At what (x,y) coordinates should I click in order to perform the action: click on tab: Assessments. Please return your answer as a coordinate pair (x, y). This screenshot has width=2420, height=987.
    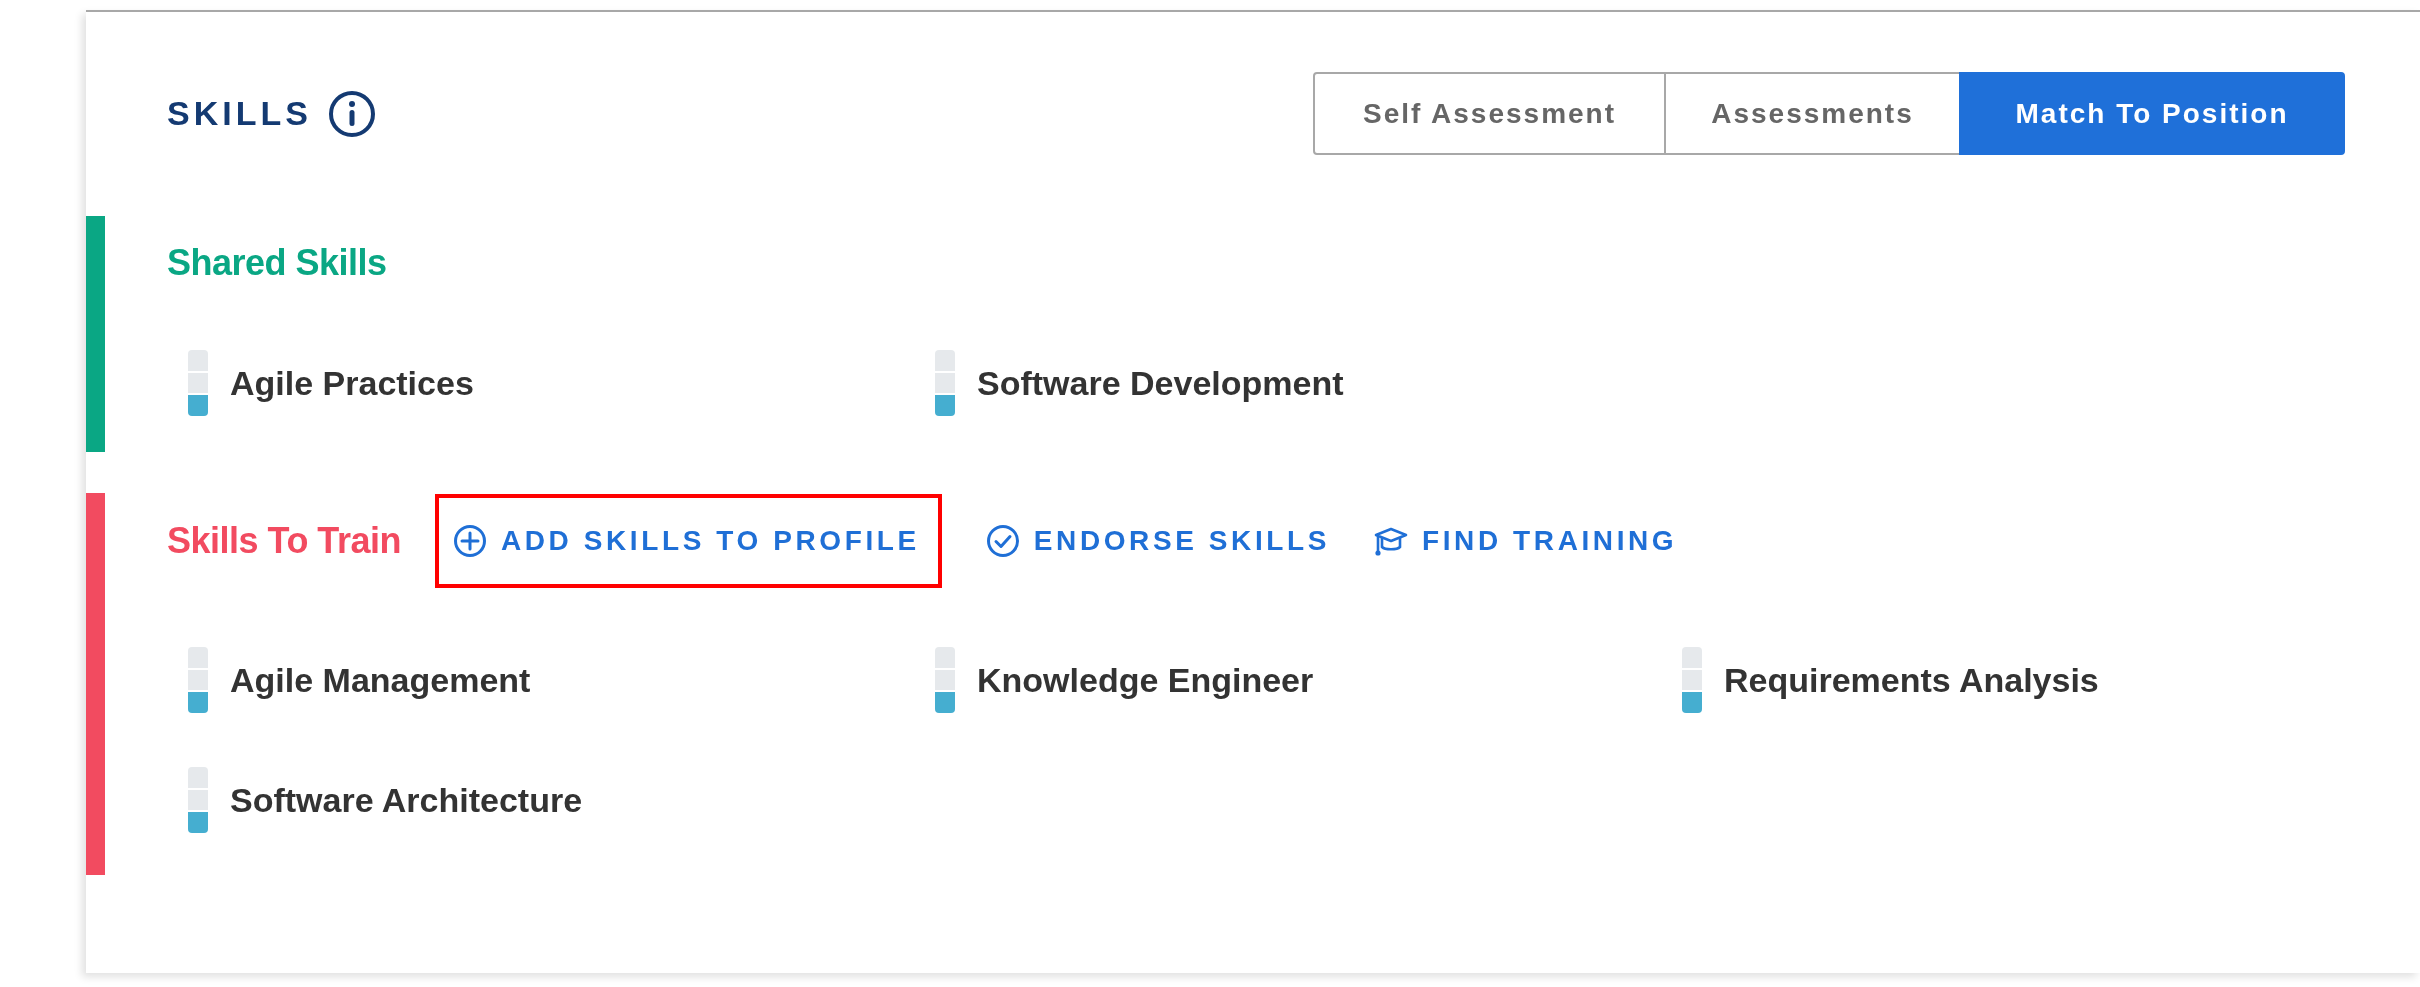
    Looking at the image, I should click on (1812, 113).